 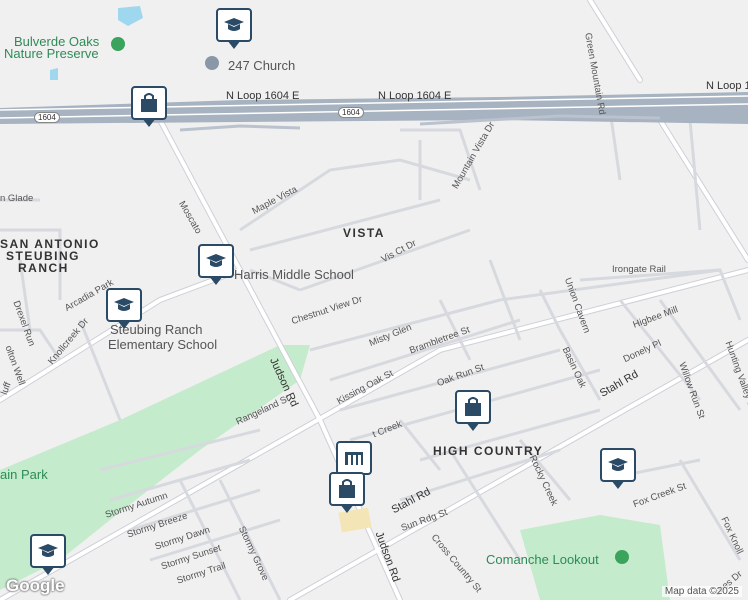 What do you see at coordinates (124, 310) in the screenshot?
I see `school-marker-icon-steubing` at bounding box center [124, 310].